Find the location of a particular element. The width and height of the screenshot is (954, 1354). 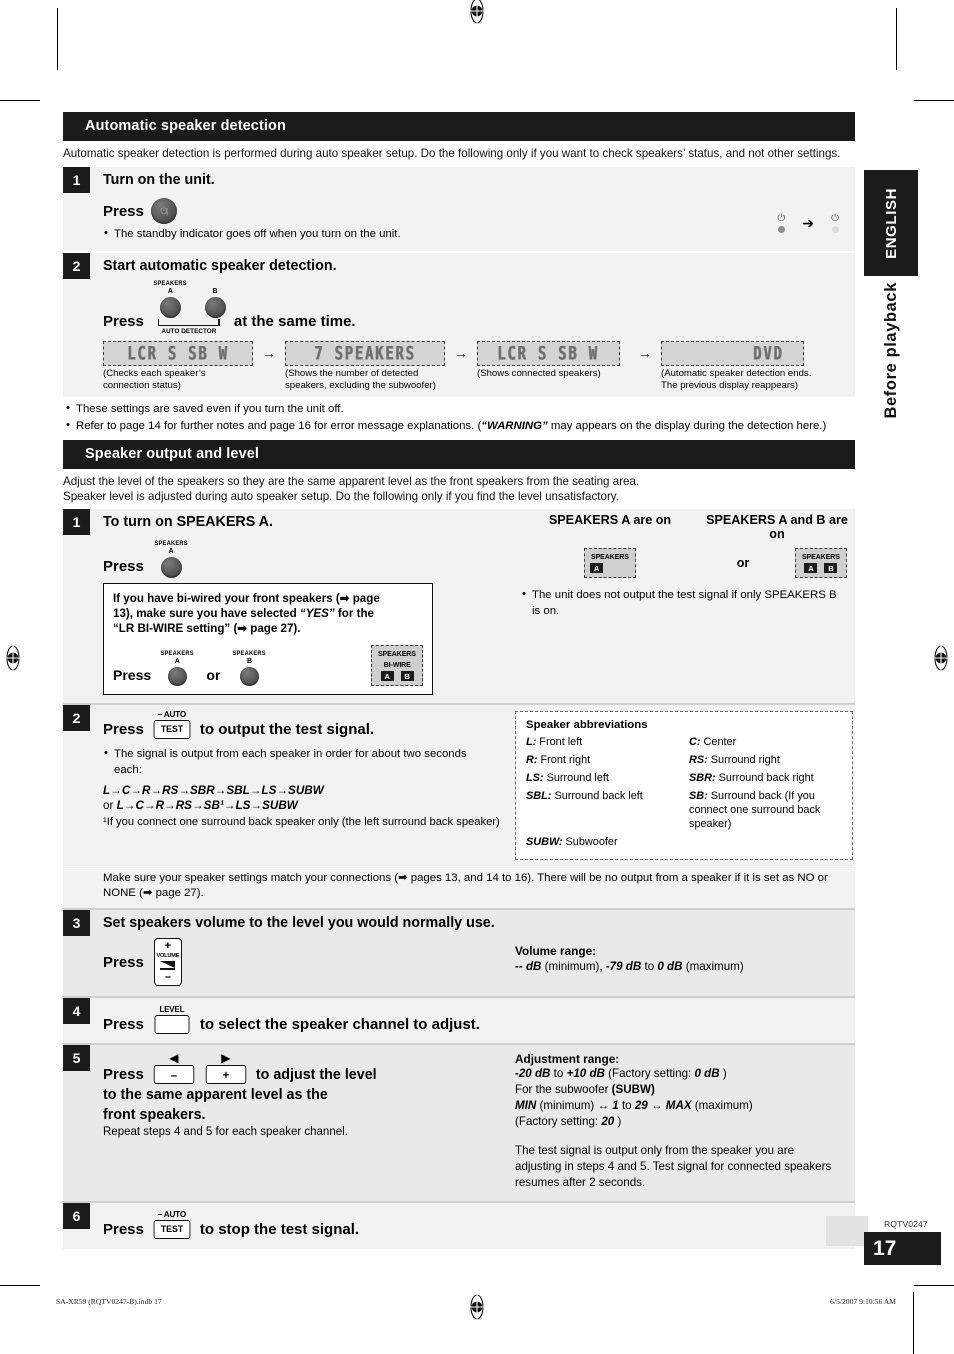

range-min: -- dB is located at coordinates (528, 967).